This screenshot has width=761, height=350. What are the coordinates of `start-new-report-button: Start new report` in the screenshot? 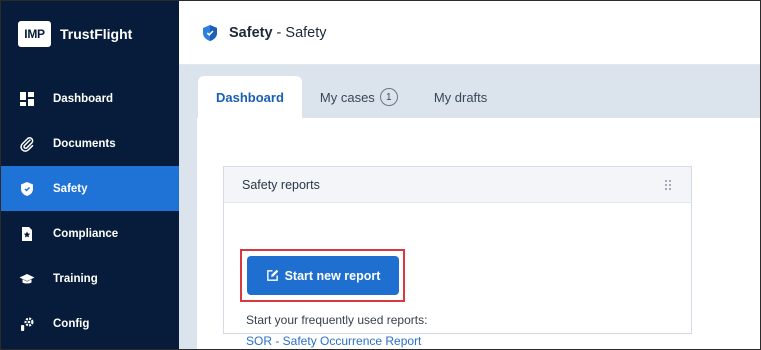 It's located at (323, 275).